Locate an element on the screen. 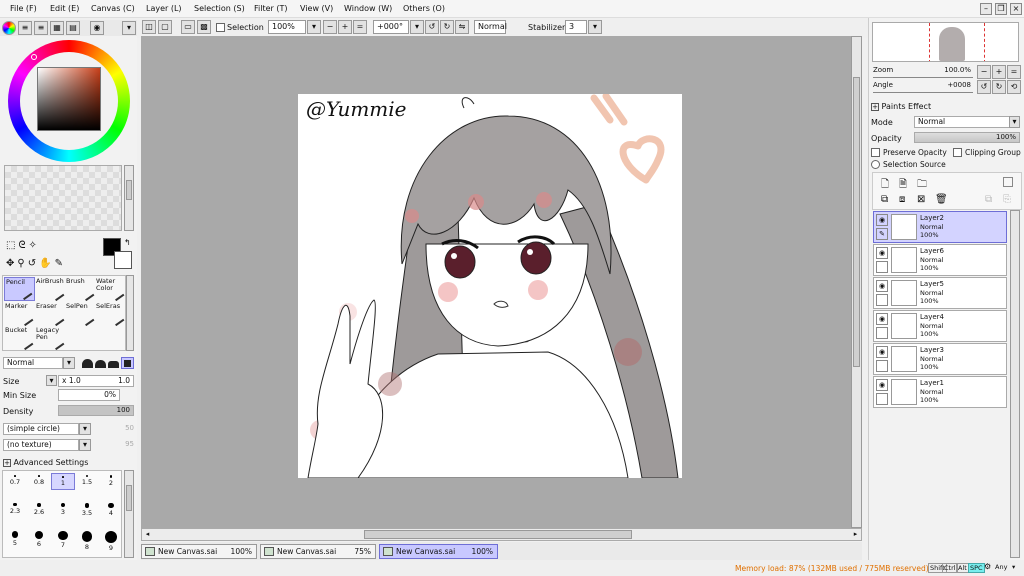 The width and height of the screenshot is (1024, 576). eyedropper-icon: ✎ is located at coordinates (60, 263).